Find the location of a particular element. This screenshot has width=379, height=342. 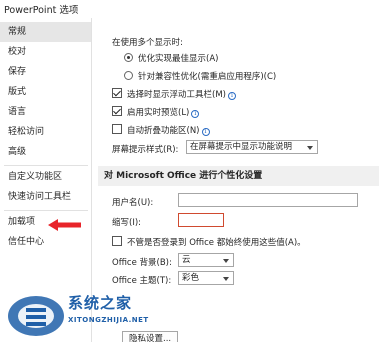

multi-display-label: 在使用多个显示时: is located at coordinates (147, 43).